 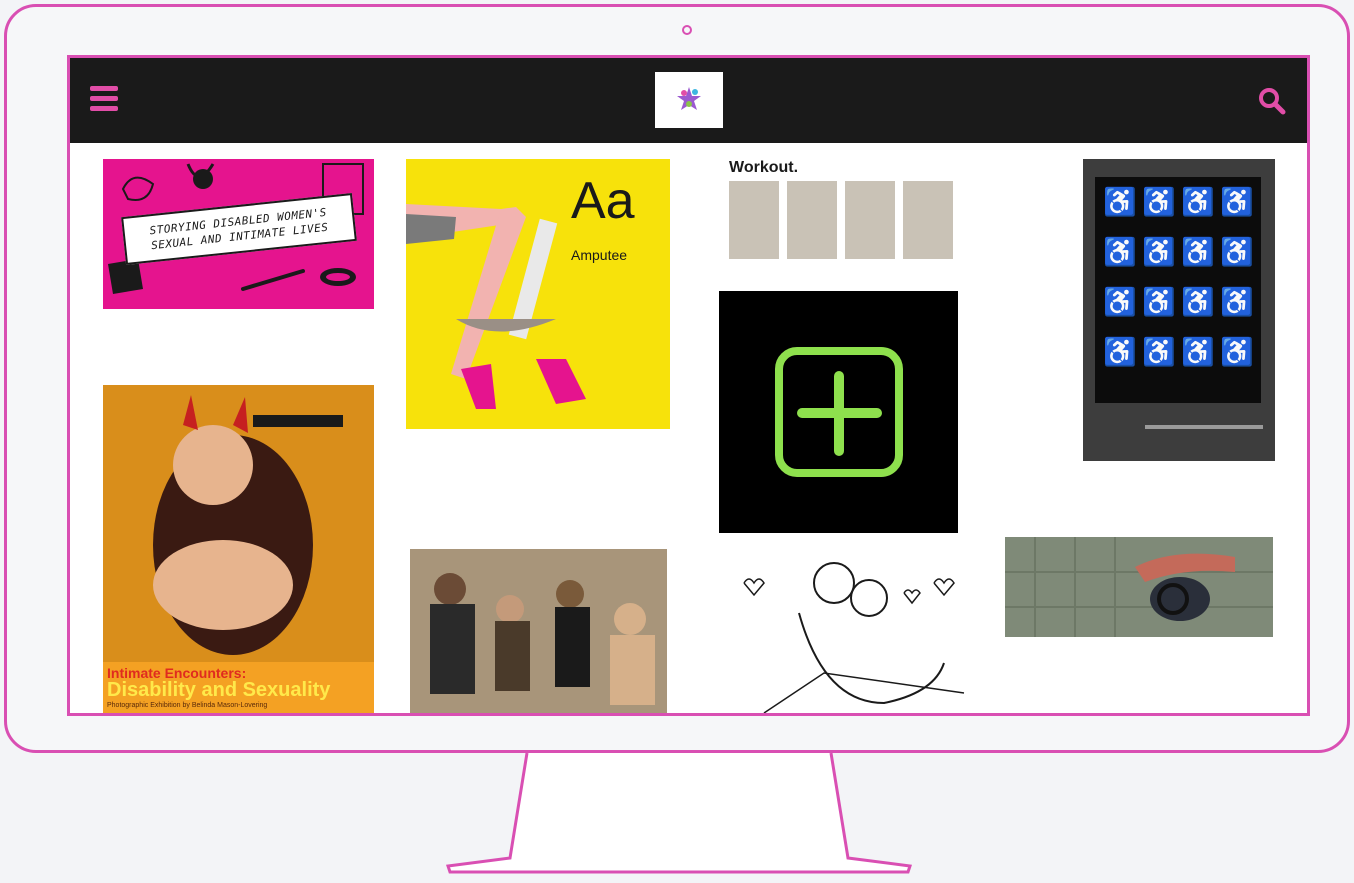 I want to click on gallery-tile-group-photo, so click(x=538, y=631).